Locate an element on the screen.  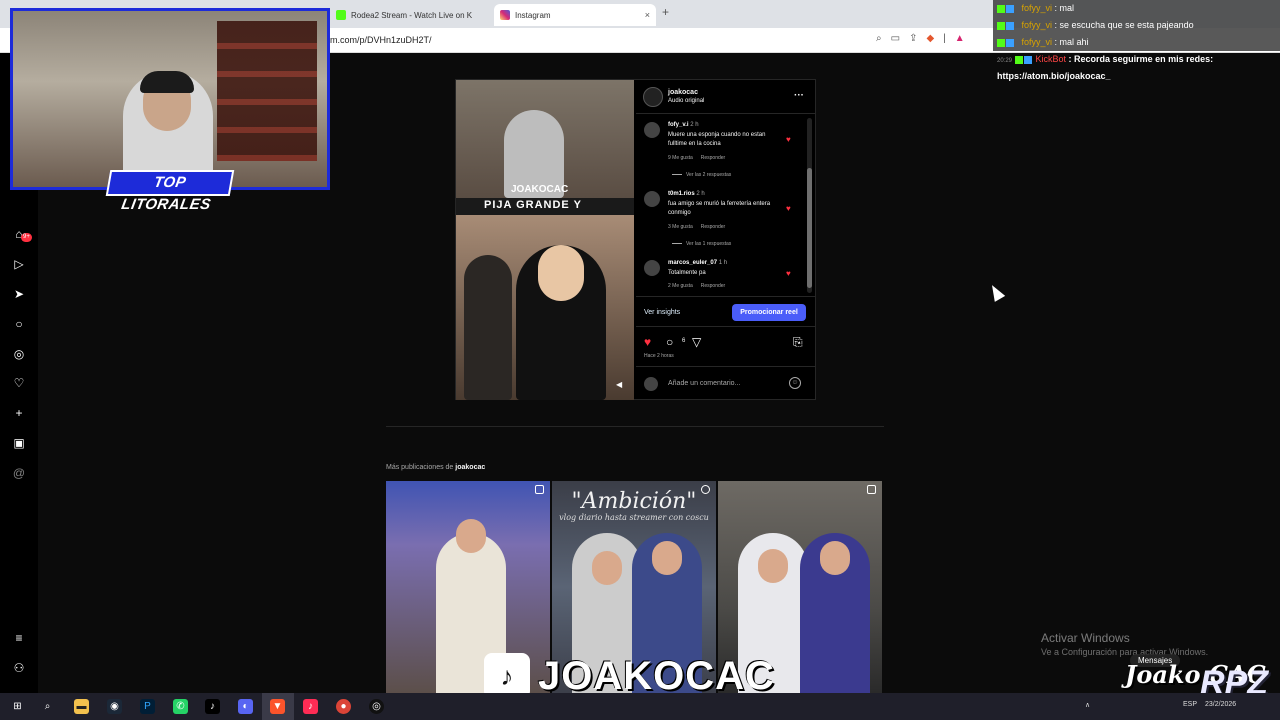
menu-icon: ≡ is located at coordinates (19, 638).